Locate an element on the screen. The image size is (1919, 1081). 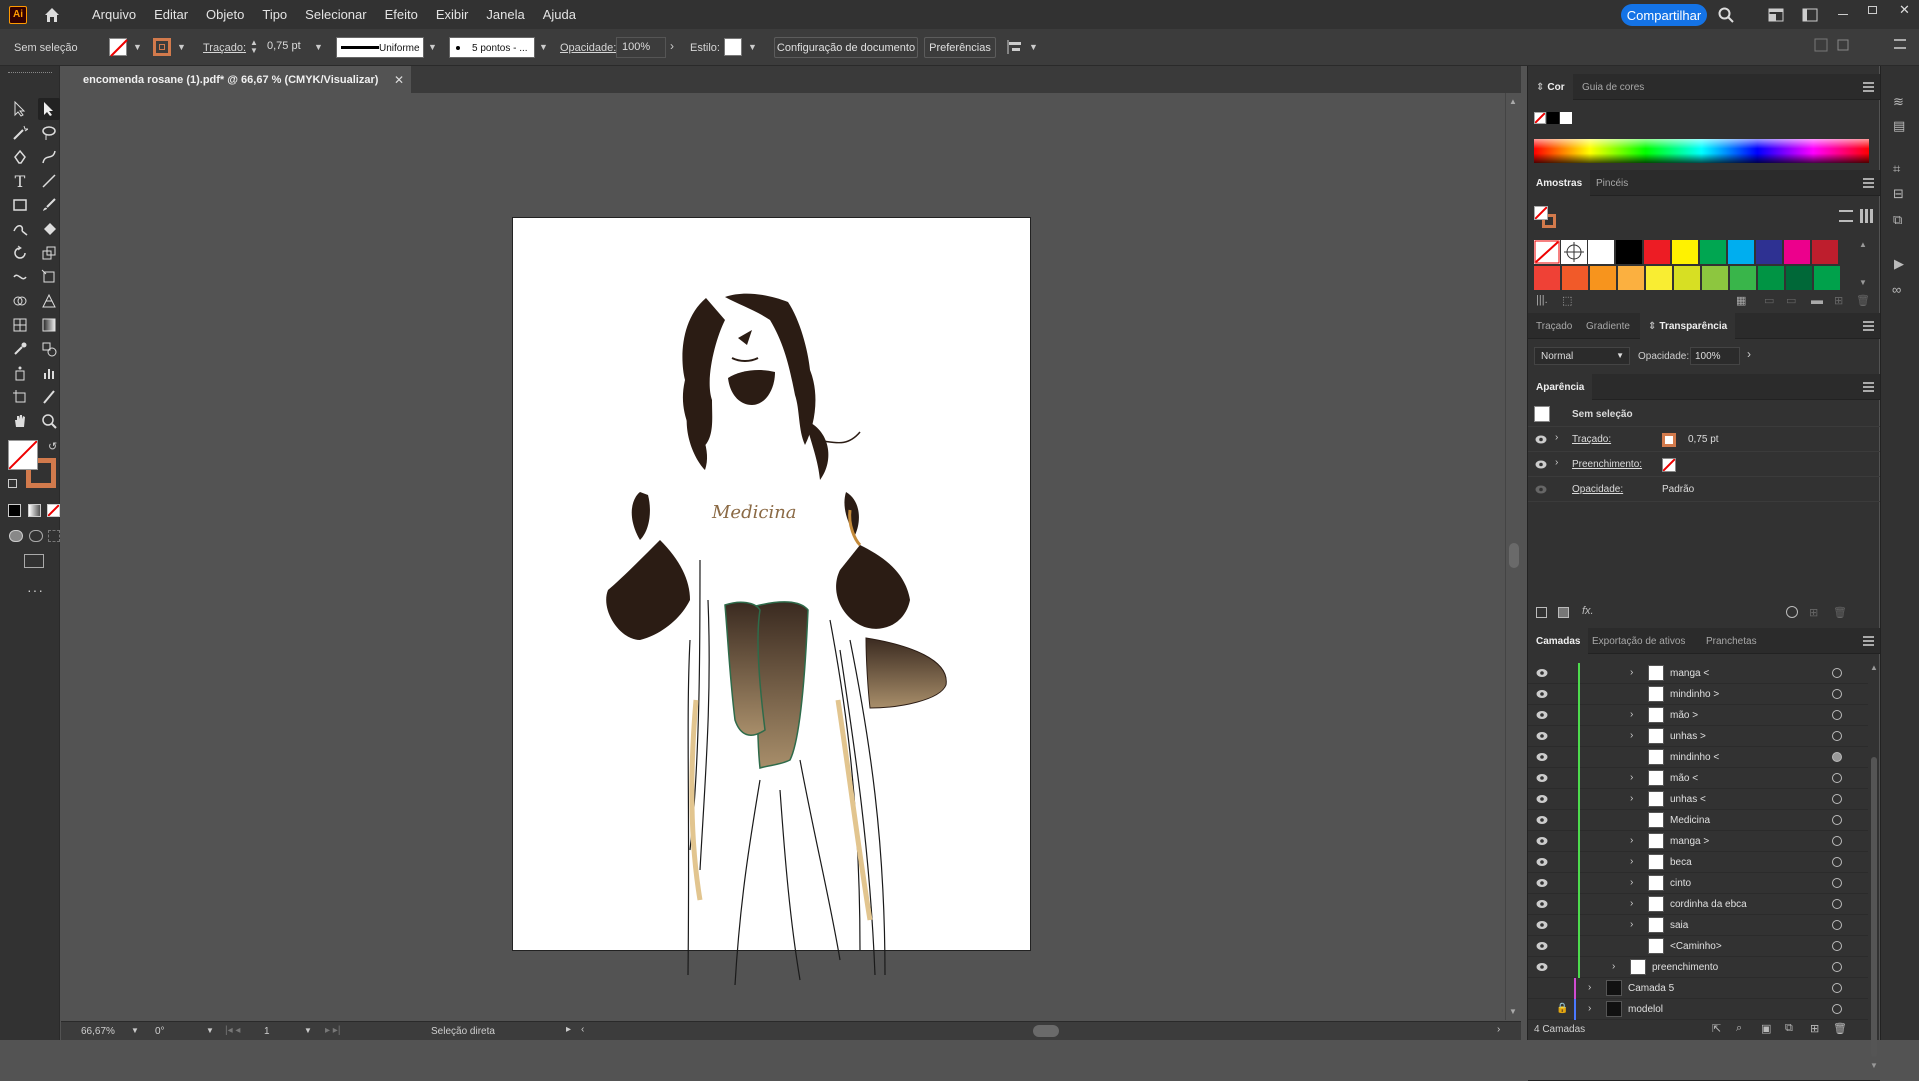
zoom-level: 66,67% is located at coordinates (98, 1031).